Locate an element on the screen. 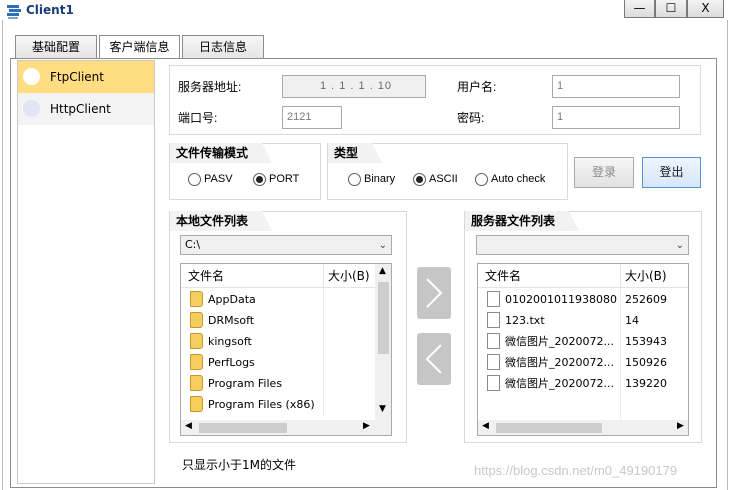  minimize-button: — is located at coordinates (639, 9).